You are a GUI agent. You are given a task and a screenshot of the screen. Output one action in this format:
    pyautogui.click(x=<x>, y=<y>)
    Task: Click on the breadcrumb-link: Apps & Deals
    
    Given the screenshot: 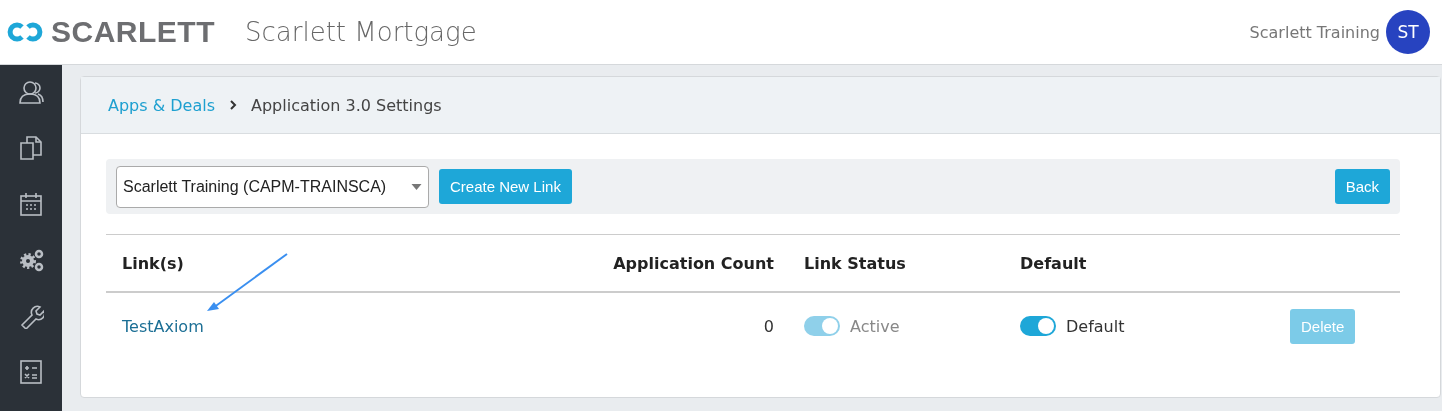 What is the action you would take?
    pyautogui.click(x=161, y=105)
    